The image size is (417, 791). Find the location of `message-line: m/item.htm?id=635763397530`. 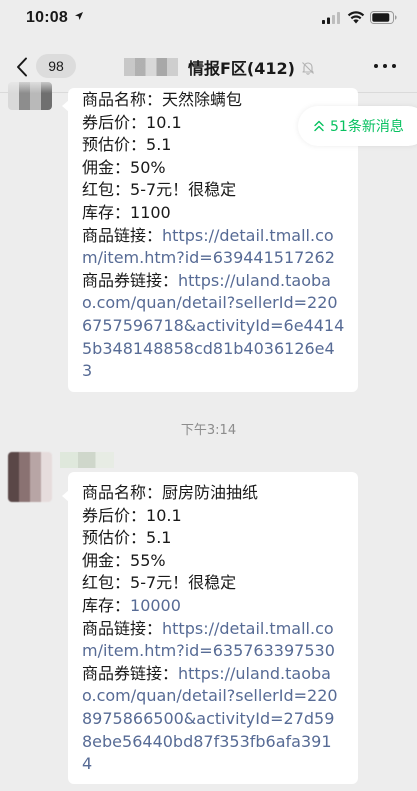

message-line: m/item.htm?id=635763397530 is located at coordinates (220, 651).